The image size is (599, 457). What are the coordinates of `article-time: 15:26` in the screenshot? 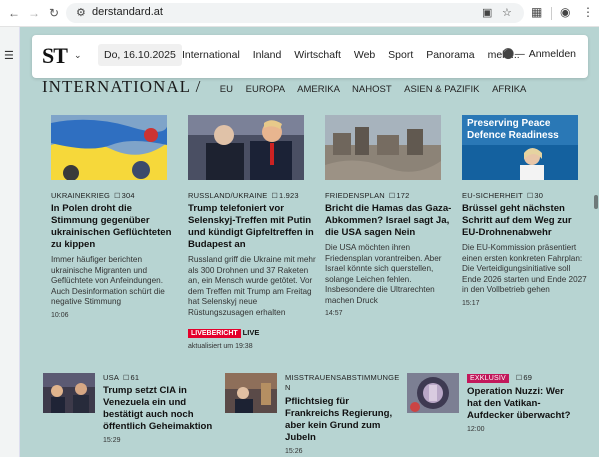 It's located at (294, 451).